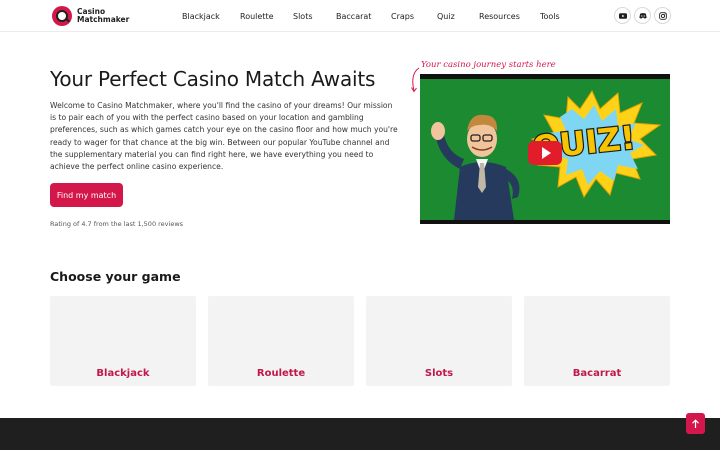  I want to click on find-my-match-button: Find my match, so click(86, 195).